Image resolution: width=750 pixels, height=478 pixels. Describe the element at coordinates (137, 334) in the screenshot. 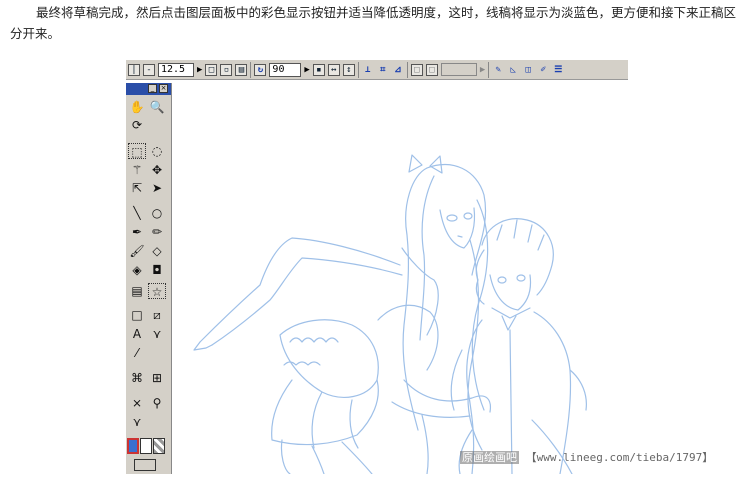

I see `text-icon: A` at that location.